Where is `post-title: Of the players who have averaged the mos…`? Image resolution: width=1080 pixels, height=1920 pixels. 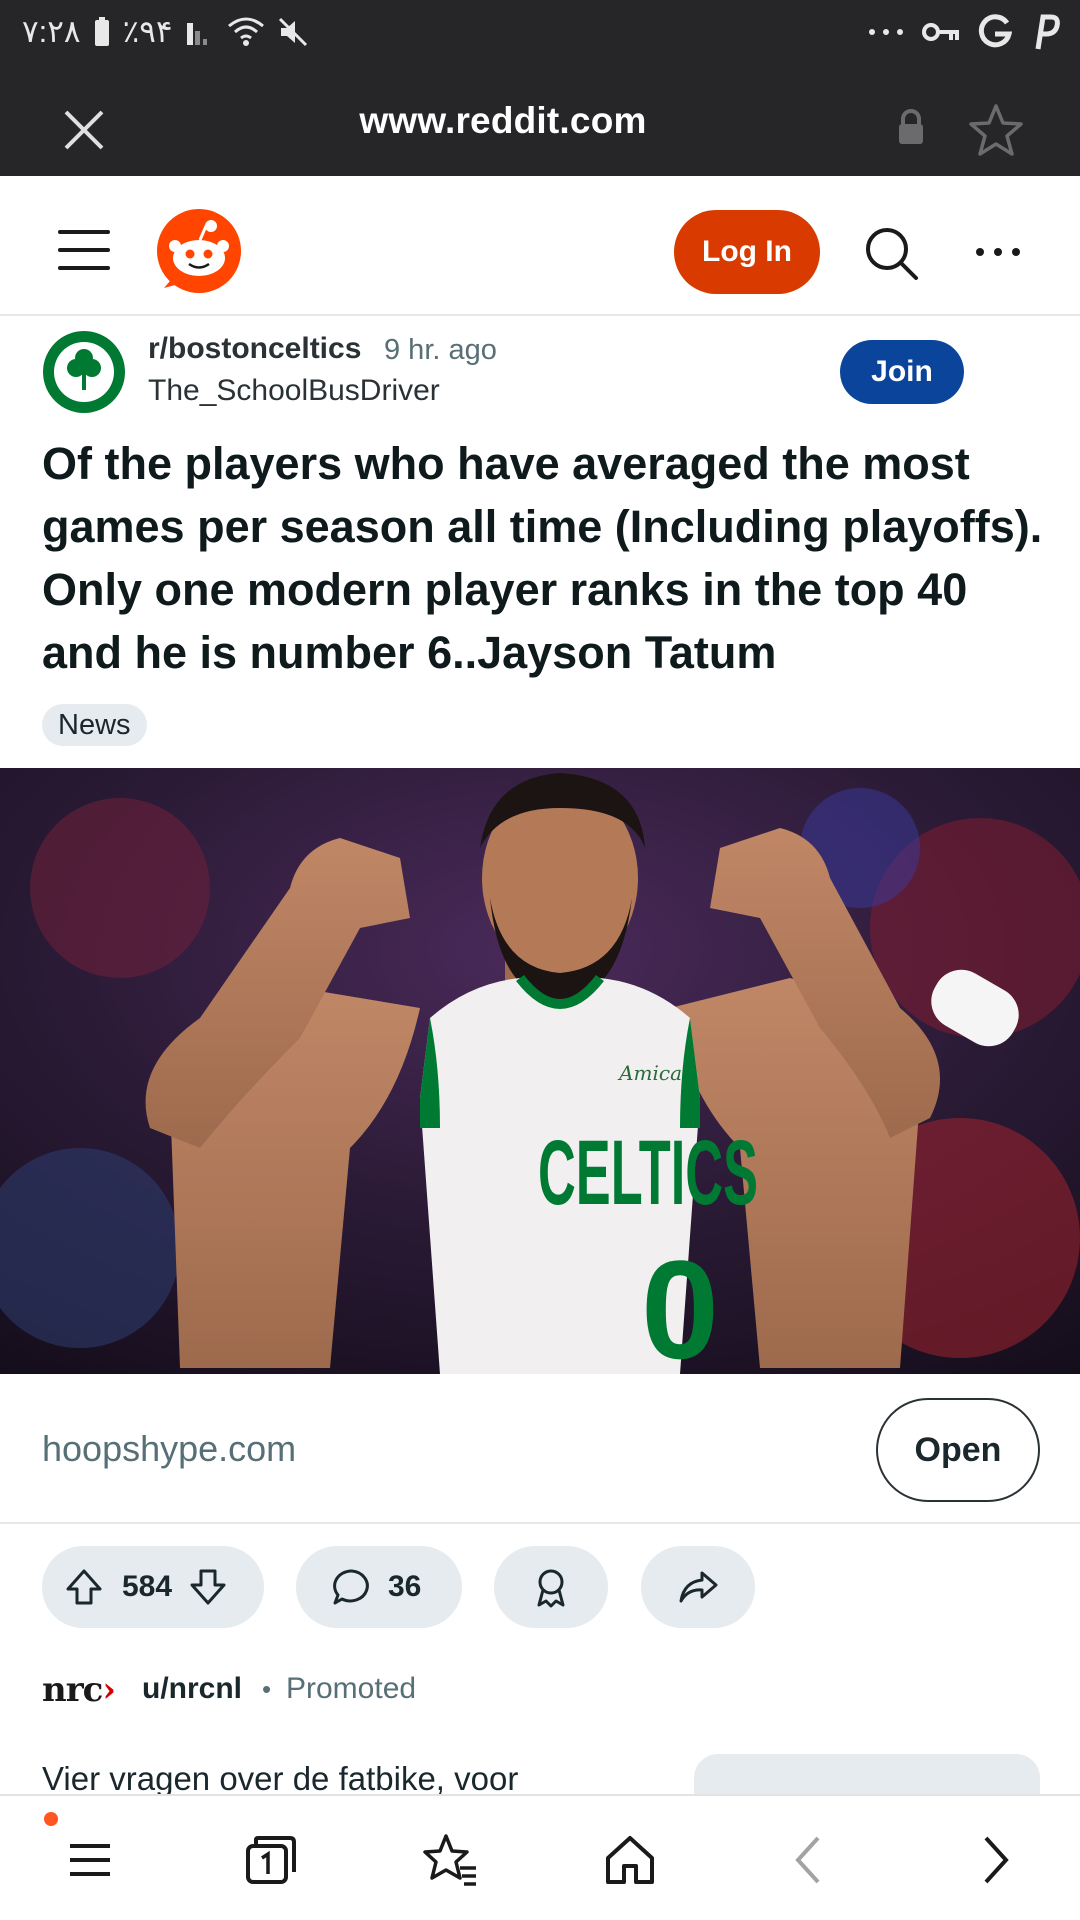
post-title: Of the players who have averaged the mos… is located at coordinates (547, 558).